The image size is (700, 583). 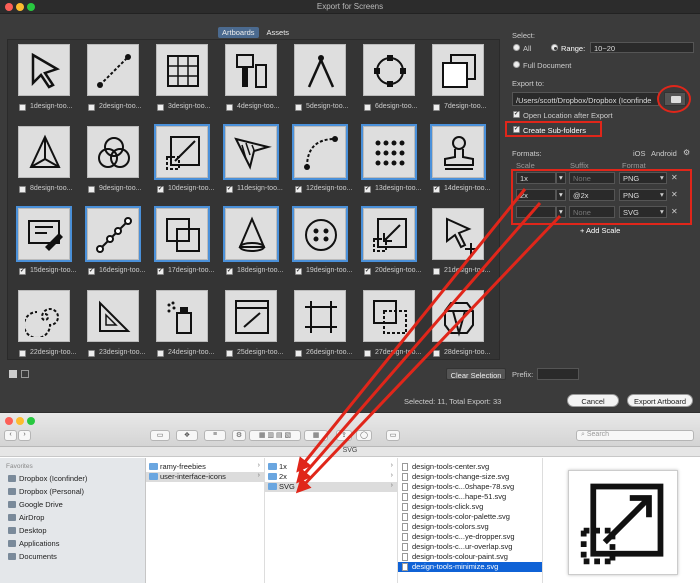 I want to click on sidebar-item: AirDrop, so click(x=26, y=517).